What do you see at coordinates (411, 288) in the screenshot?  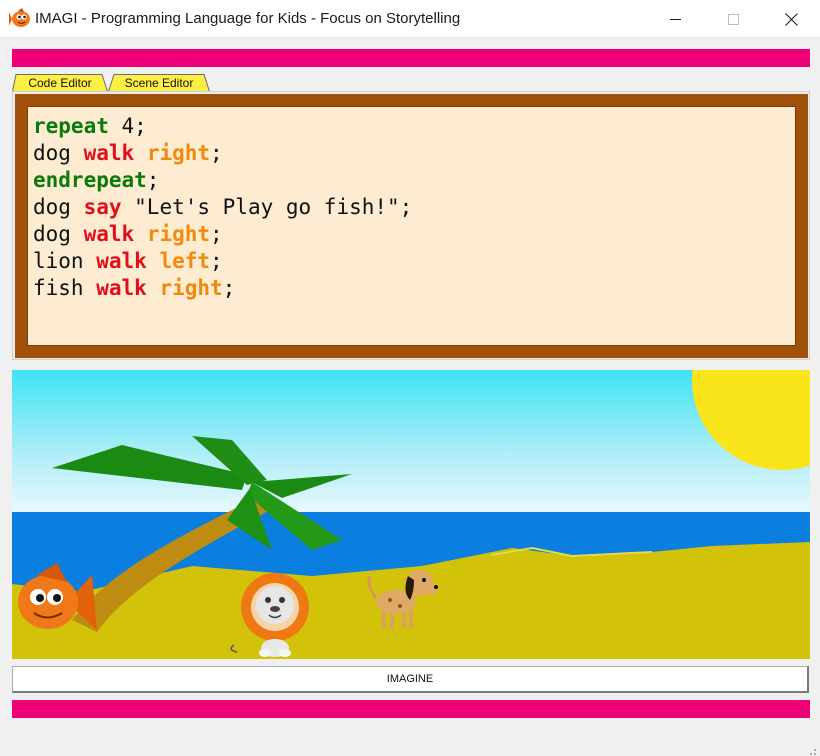 I see `code-line: fish walk right;` at bounding box center [411, 288].